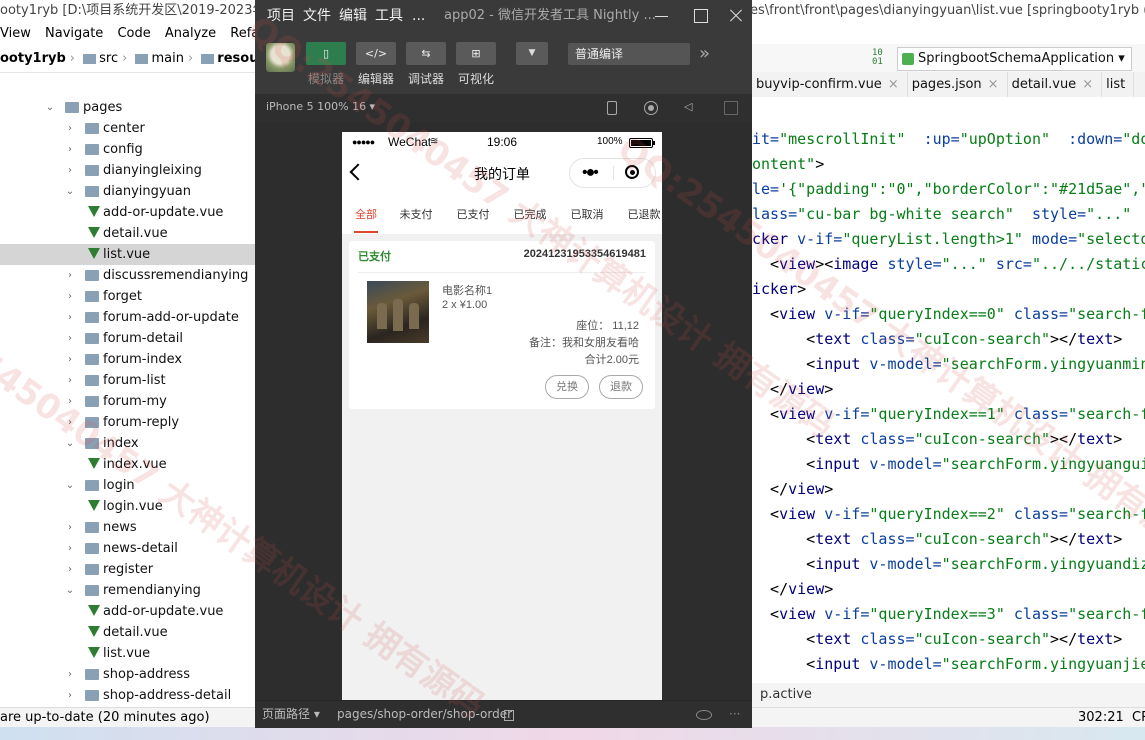 The image size is (1145, 740). I want to click on editor-button: </>, so click(376, 53).